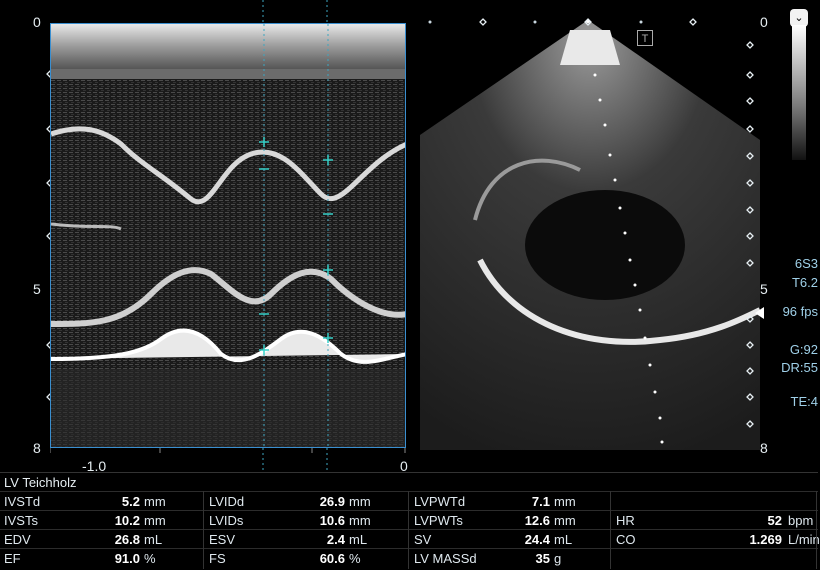  What do you see at coordinates (764, 289) in the screenshot?
I see `sector-depth-5: 5` at bounding box center [764, 289].